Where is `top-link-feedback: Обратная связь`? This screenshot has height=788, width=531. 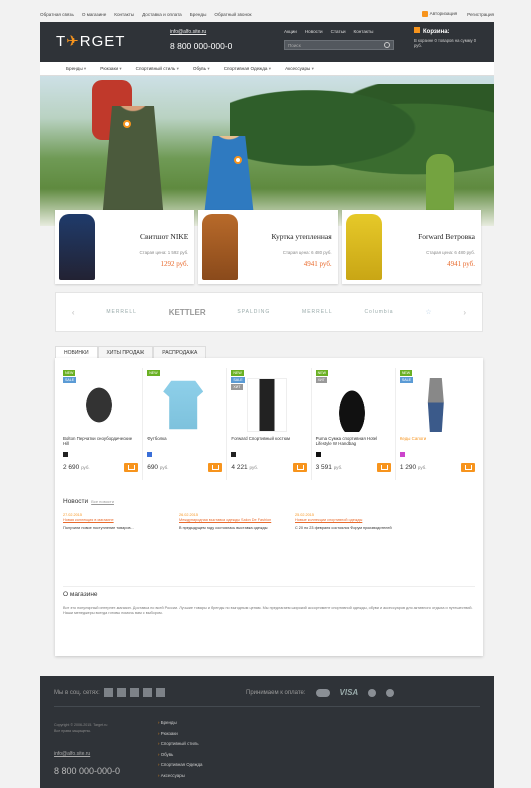 top-link-feedback: Обратная связь is located at coordinates (57, 14).